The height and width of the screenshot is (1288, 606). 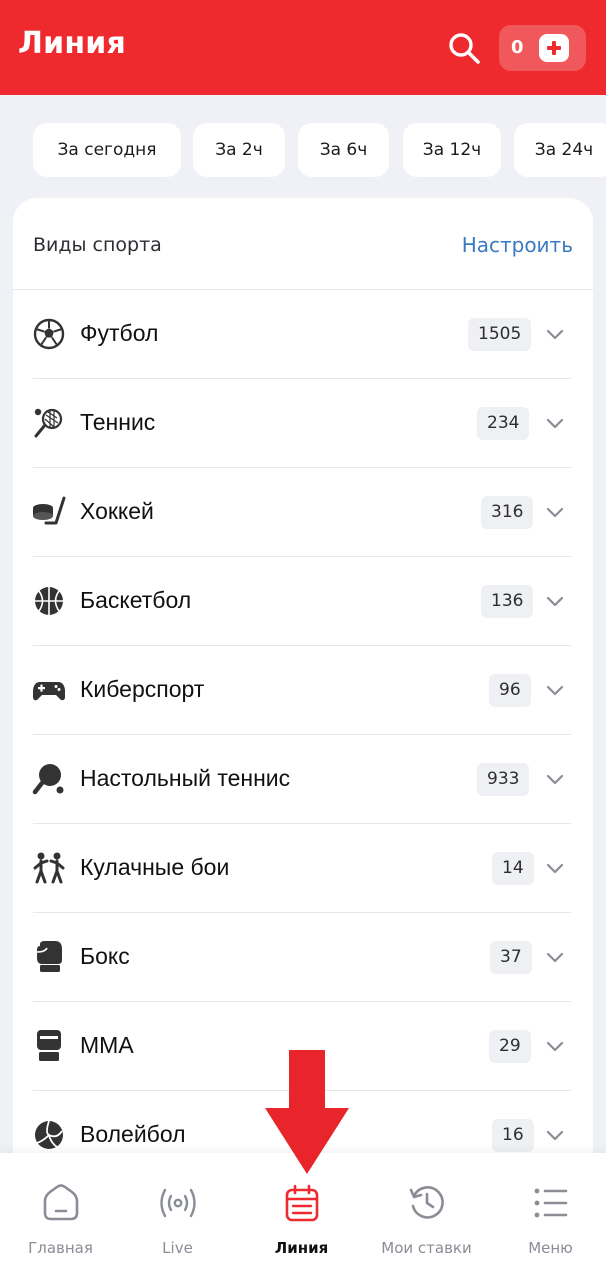 I want to click on nav-item-my-bets: Мои ставки, so click(x=426, y=1220).